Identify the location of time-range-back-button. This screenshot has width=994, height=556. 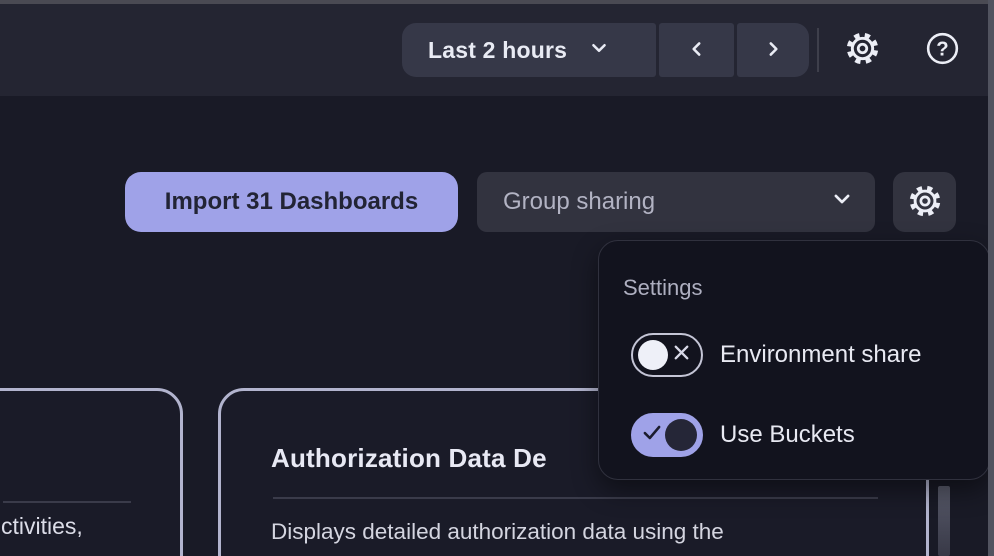
(696, 50).